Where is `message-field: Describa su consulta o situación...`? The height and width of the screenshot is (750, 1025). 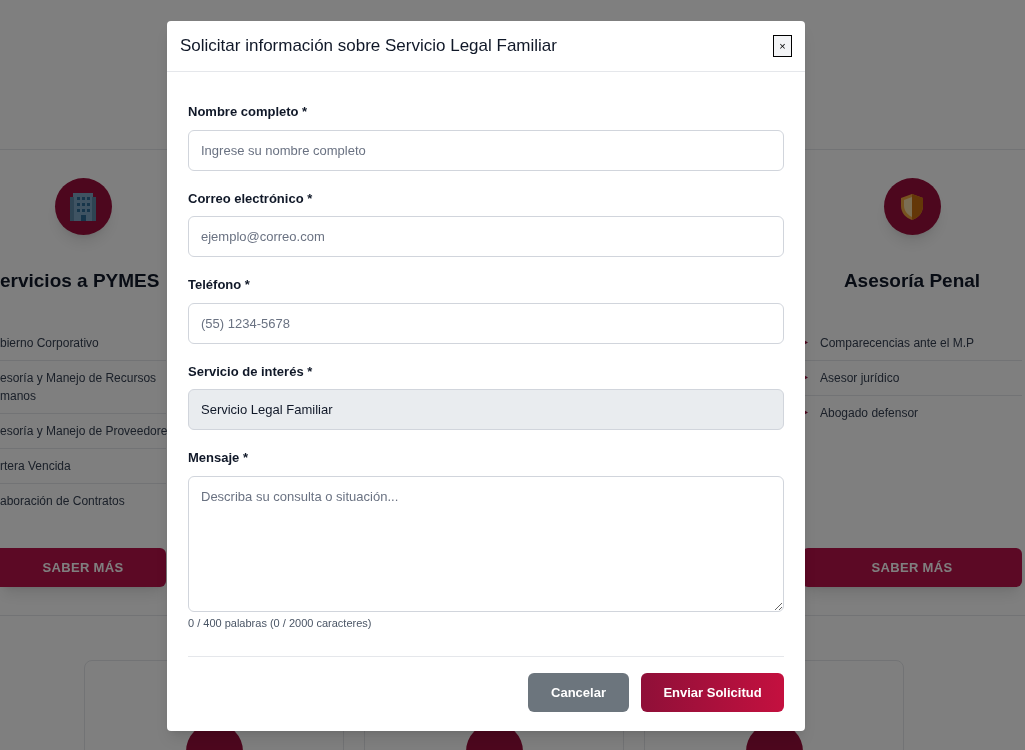
message-field: Describa su consulta o situación... is located at coordinates (486, 543).